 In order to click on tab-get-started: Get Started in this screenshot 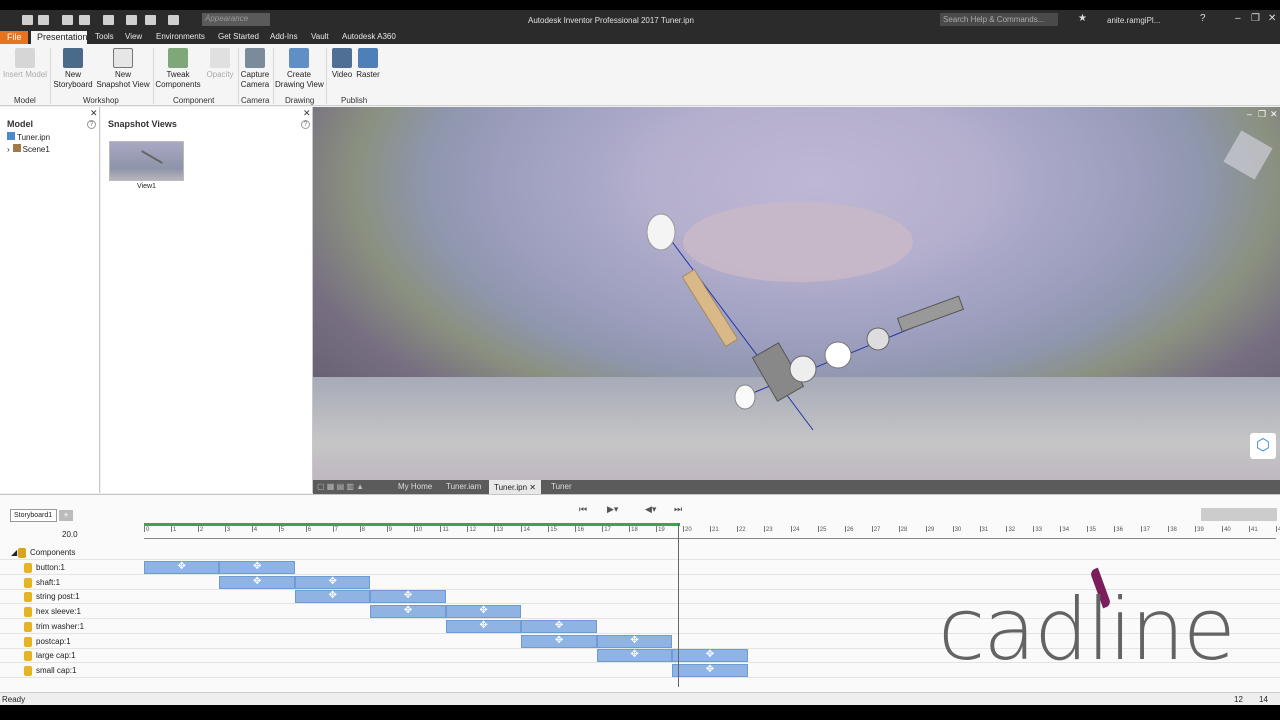, I will do `click(238, 36)`.